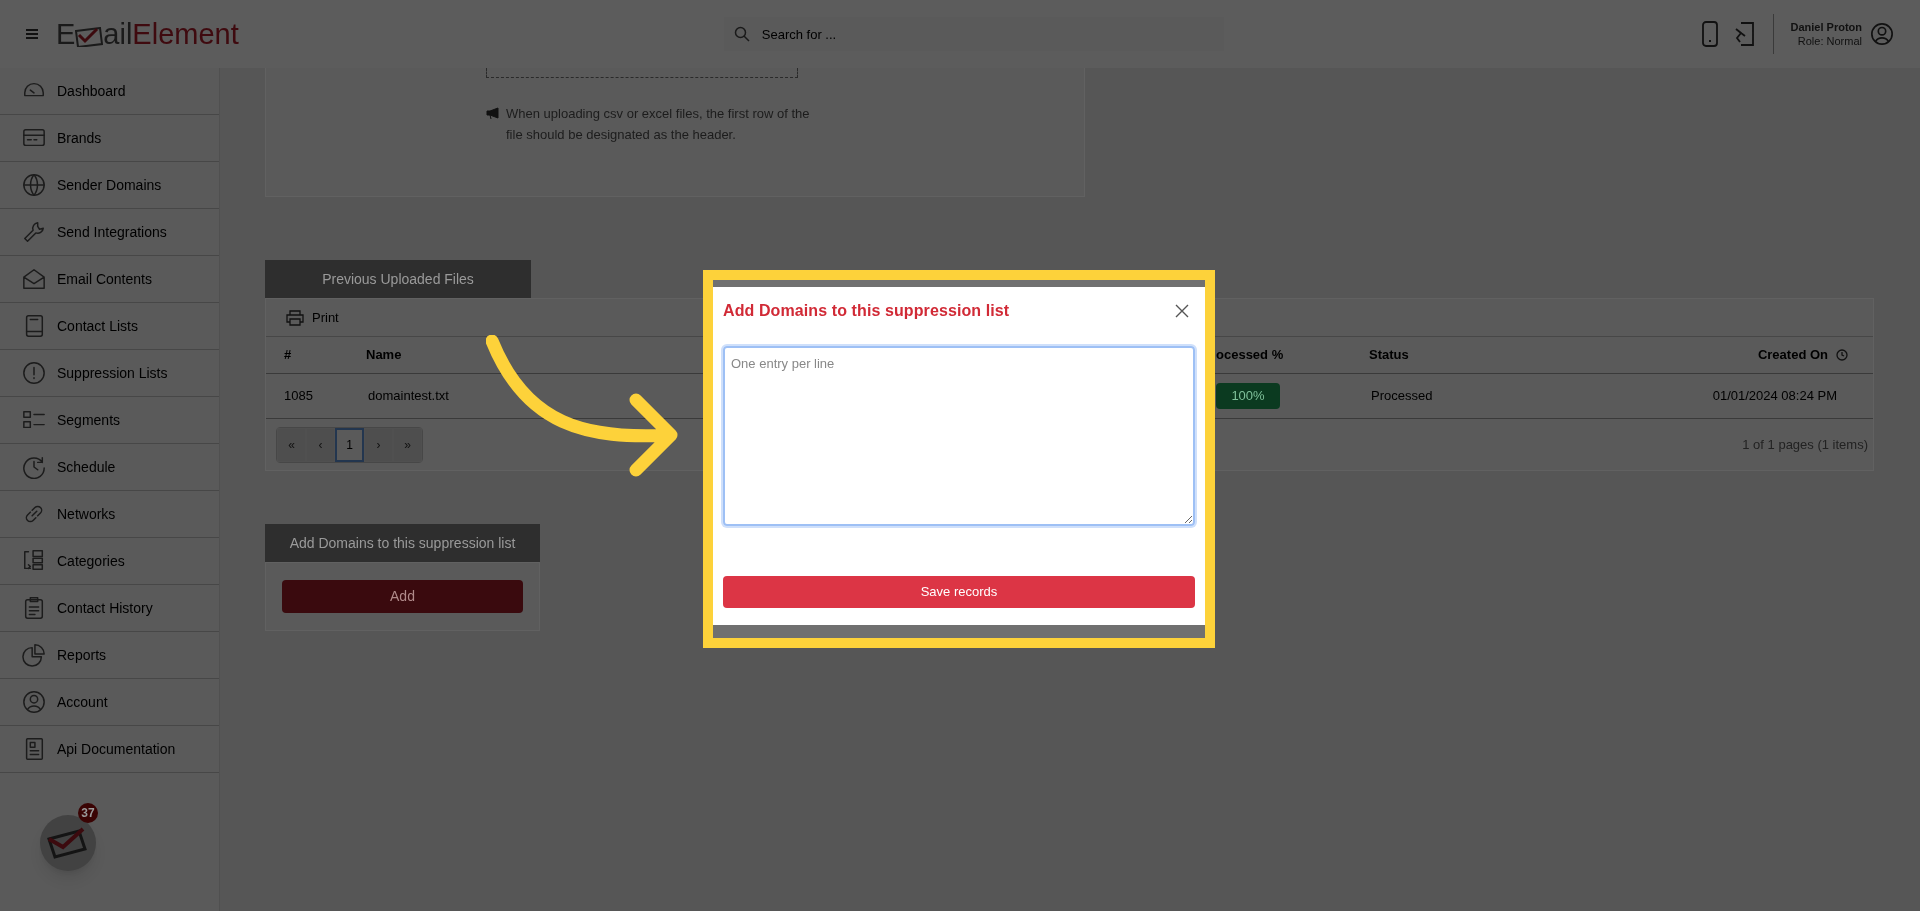 This screenshot has height=911, width=1920. What do you see at coordinates (109, 702) in the screenshot?
I see `sidebar-item: Account` at bounding box center [109, 702].